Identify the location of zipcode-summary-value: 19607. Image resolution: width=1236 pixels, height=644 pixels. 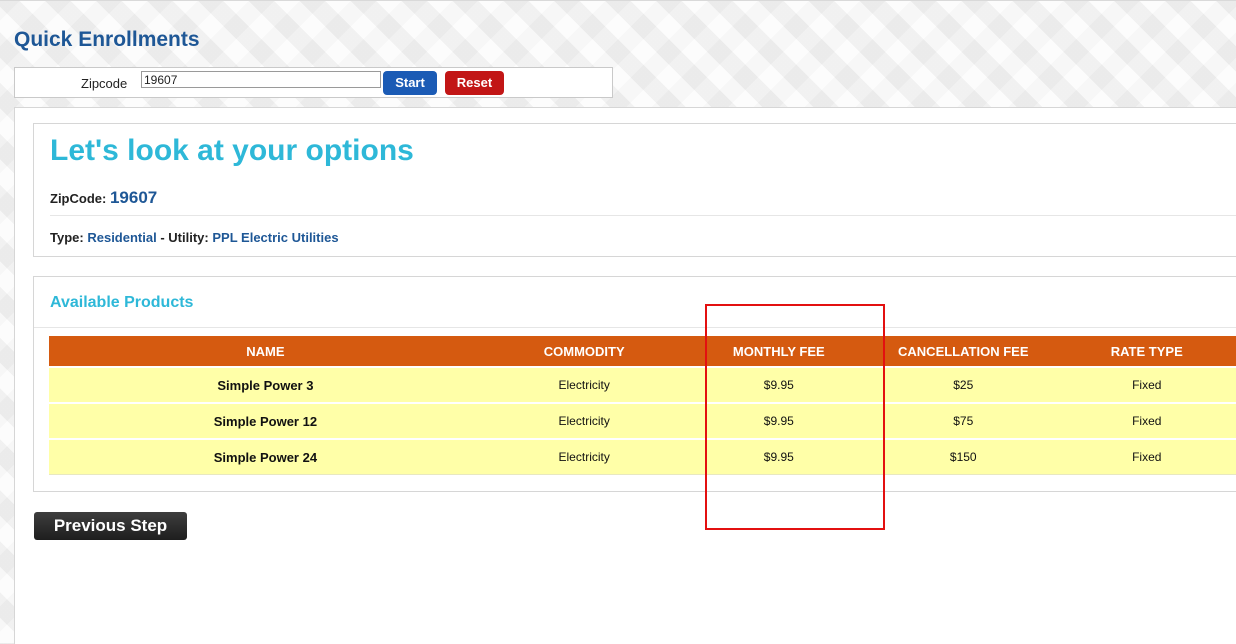
(133, 197).